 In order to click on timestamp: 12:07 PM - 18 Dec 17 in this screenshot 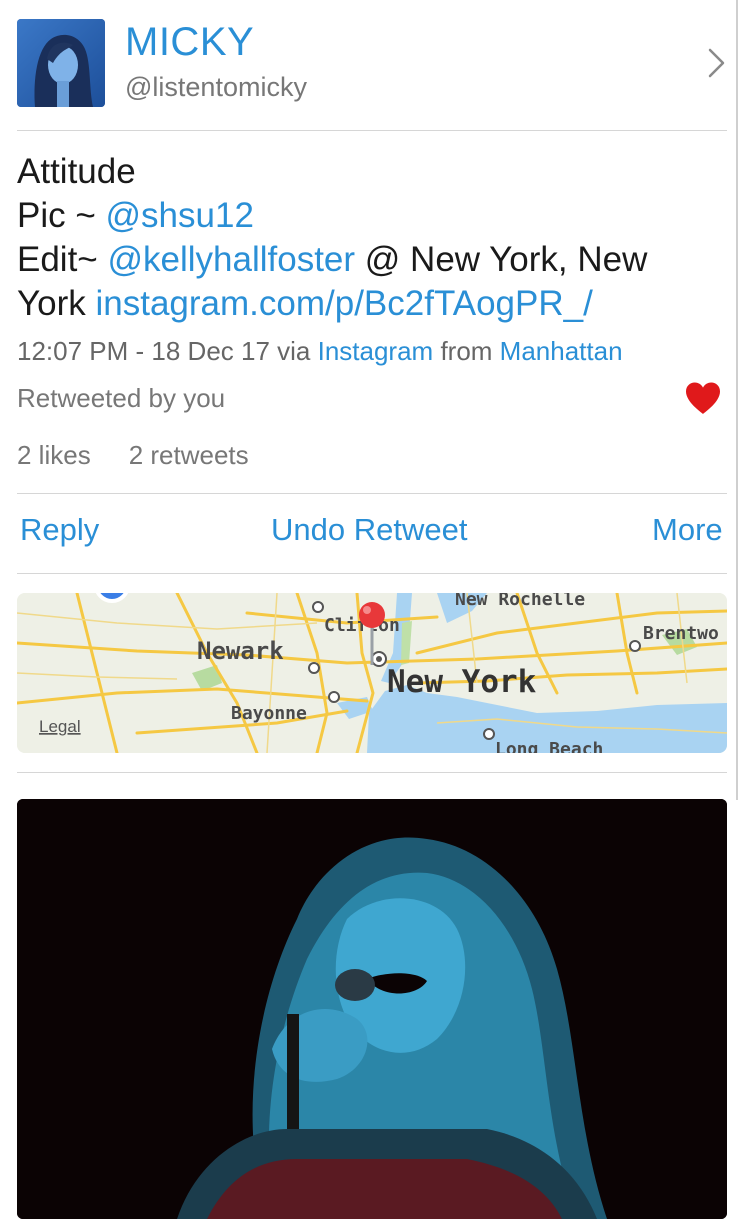, I will do `click(143, 351)`.